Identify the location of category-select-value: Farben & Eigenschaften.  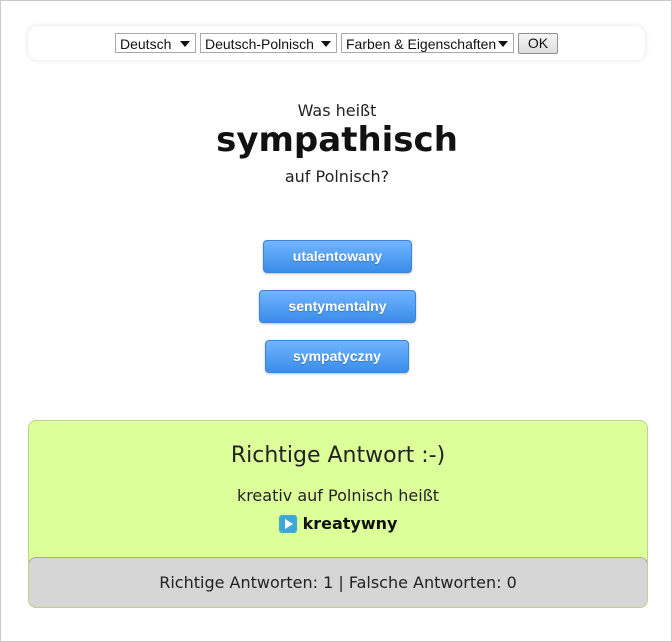
(421, 44).